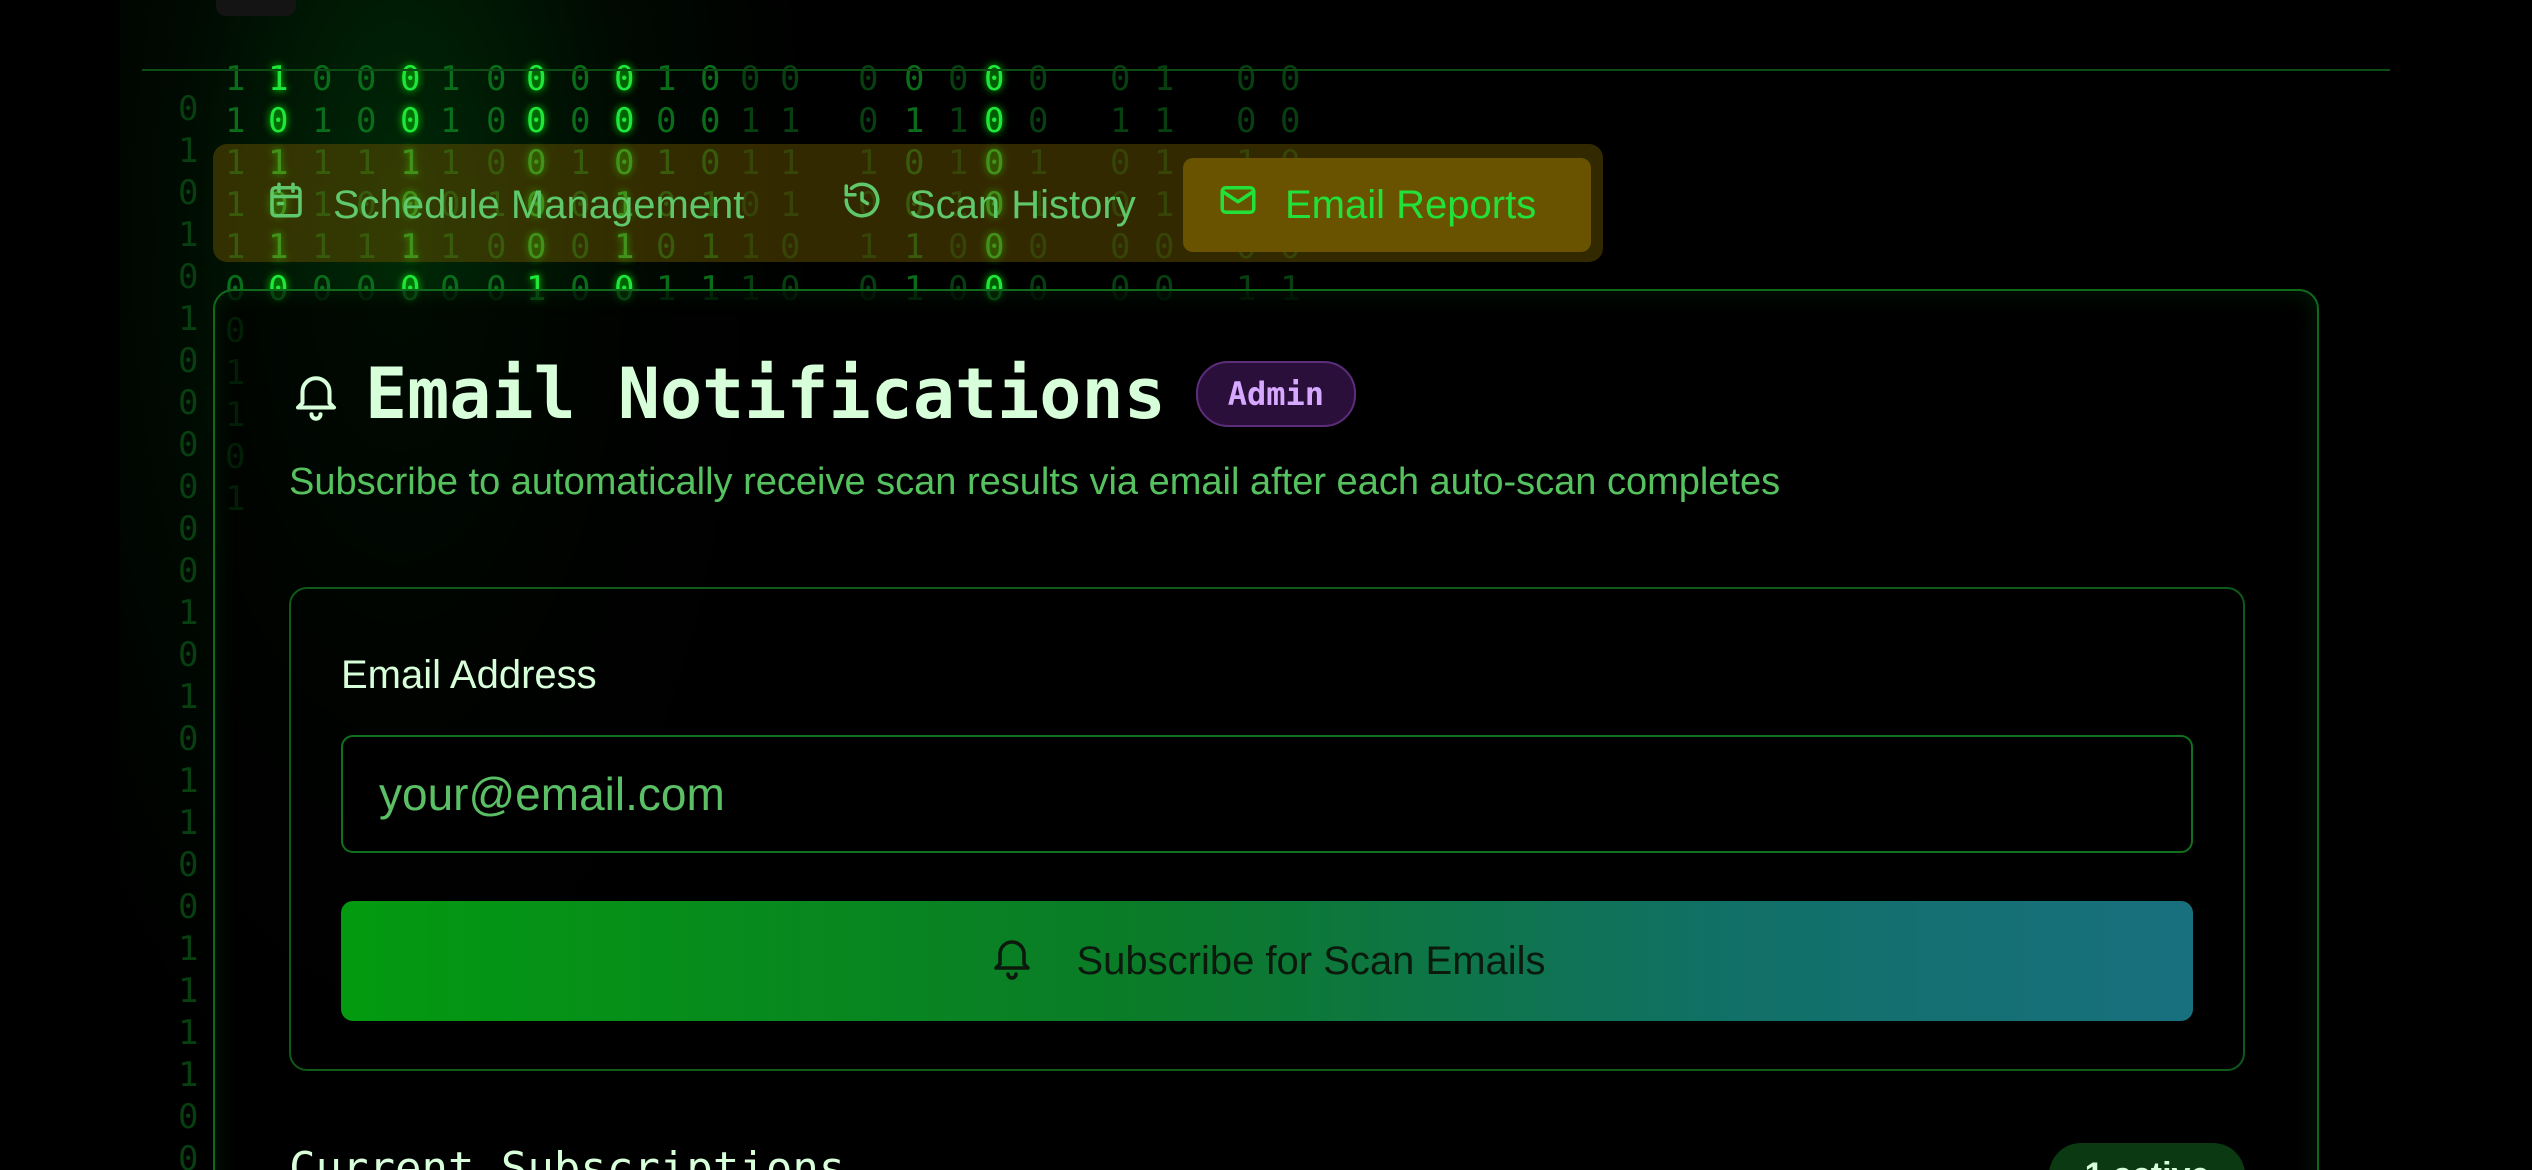 The width and height of the screenshot is (2532, 1170). I want to click on page-title: Email Notifications, so click(765, 394).